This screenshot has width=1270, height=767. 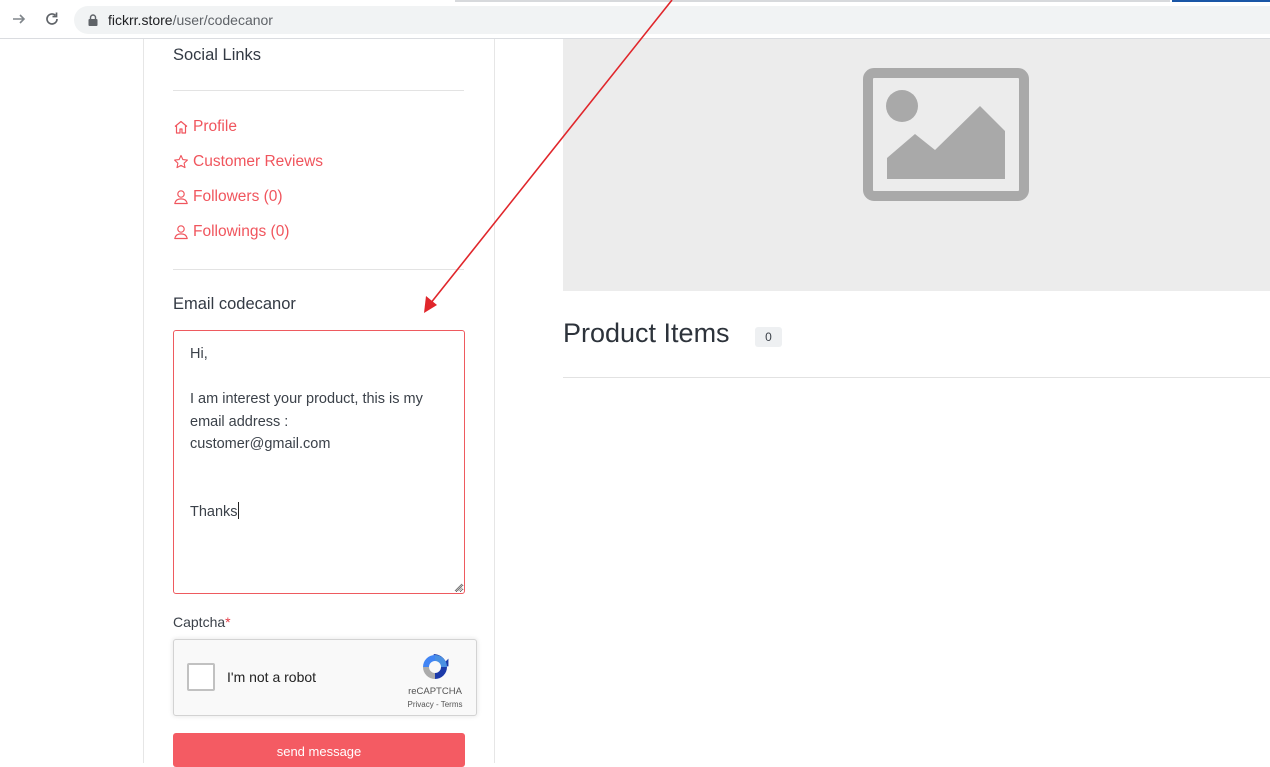 What do you see at coordinates (646, 333) in the screenshot?
I see `product-items-heading: Product Items` at bounding box center [646, 333].